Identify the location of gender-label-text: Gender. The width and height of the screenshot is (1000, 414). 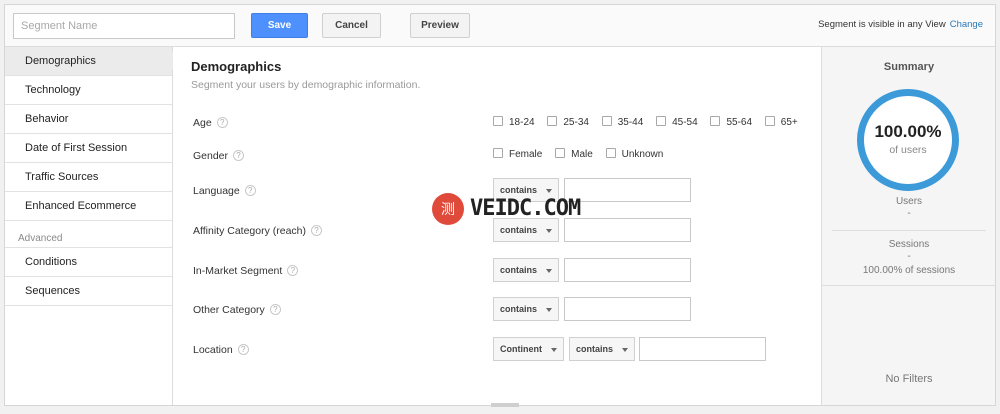
(211, 156).